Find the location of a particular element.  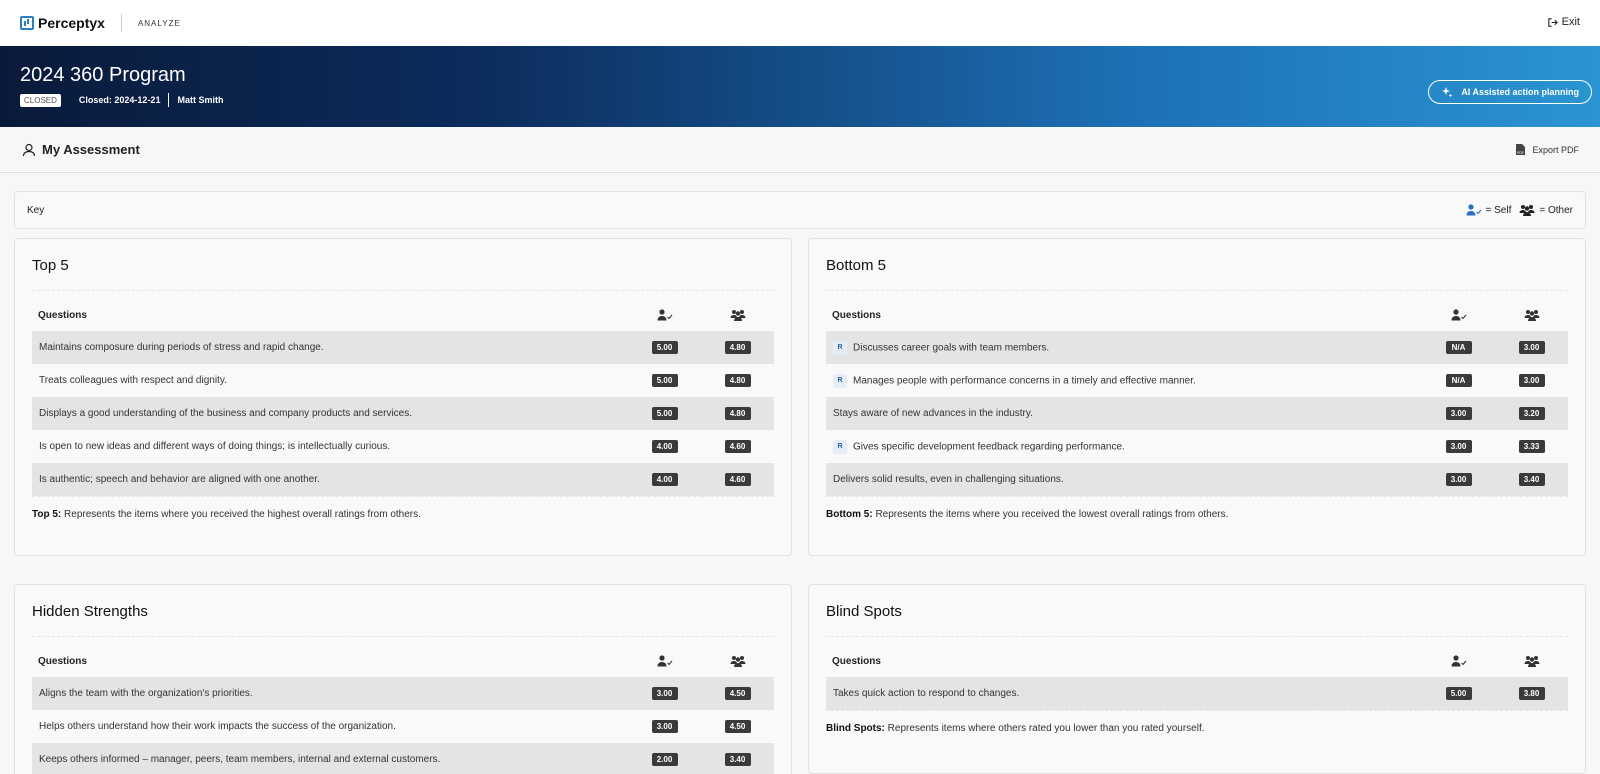

user-name: Matt Smith is located at coordinates (200, 100).